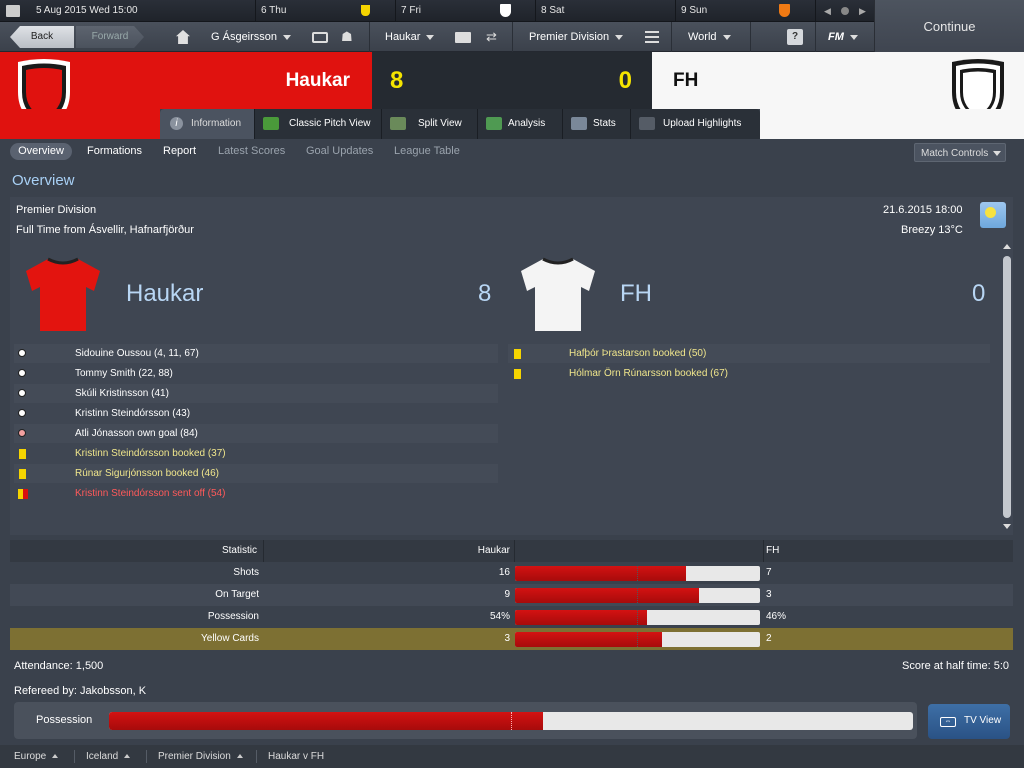 The image size is (1024, 768). What do you see at coordinates (637, 639) in the screenshot?
I see `stat-bar` at bounding box center [637, 639].